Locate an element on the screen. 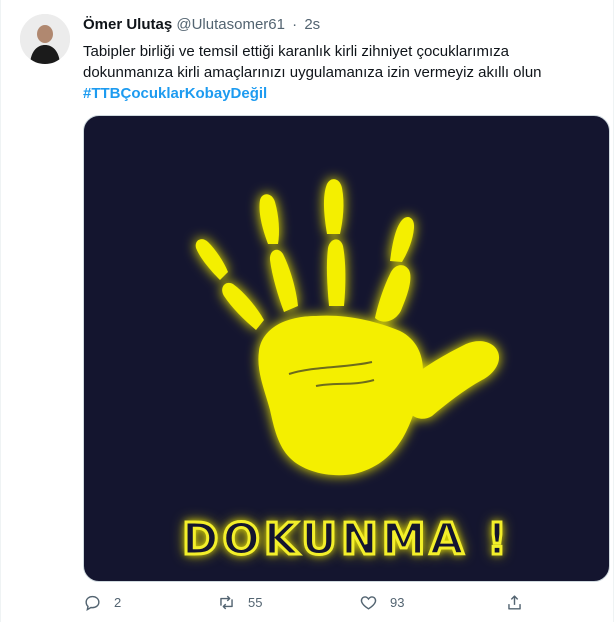 The width and height of the screenshot is (614, 622). retweet-count: 55 is located at coordinates (255, 602).